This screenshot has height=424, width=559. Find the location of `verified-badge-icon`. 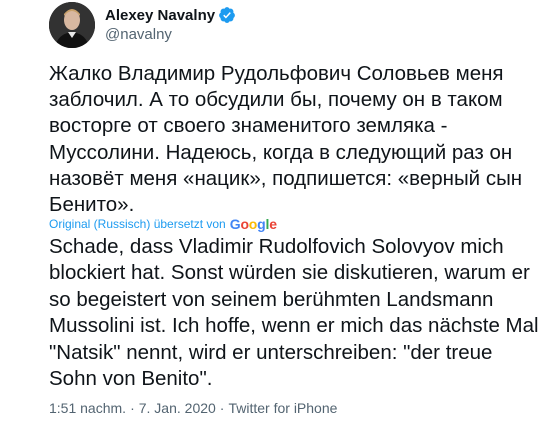

verified-badge-icon is located at coordinates (227, 15).